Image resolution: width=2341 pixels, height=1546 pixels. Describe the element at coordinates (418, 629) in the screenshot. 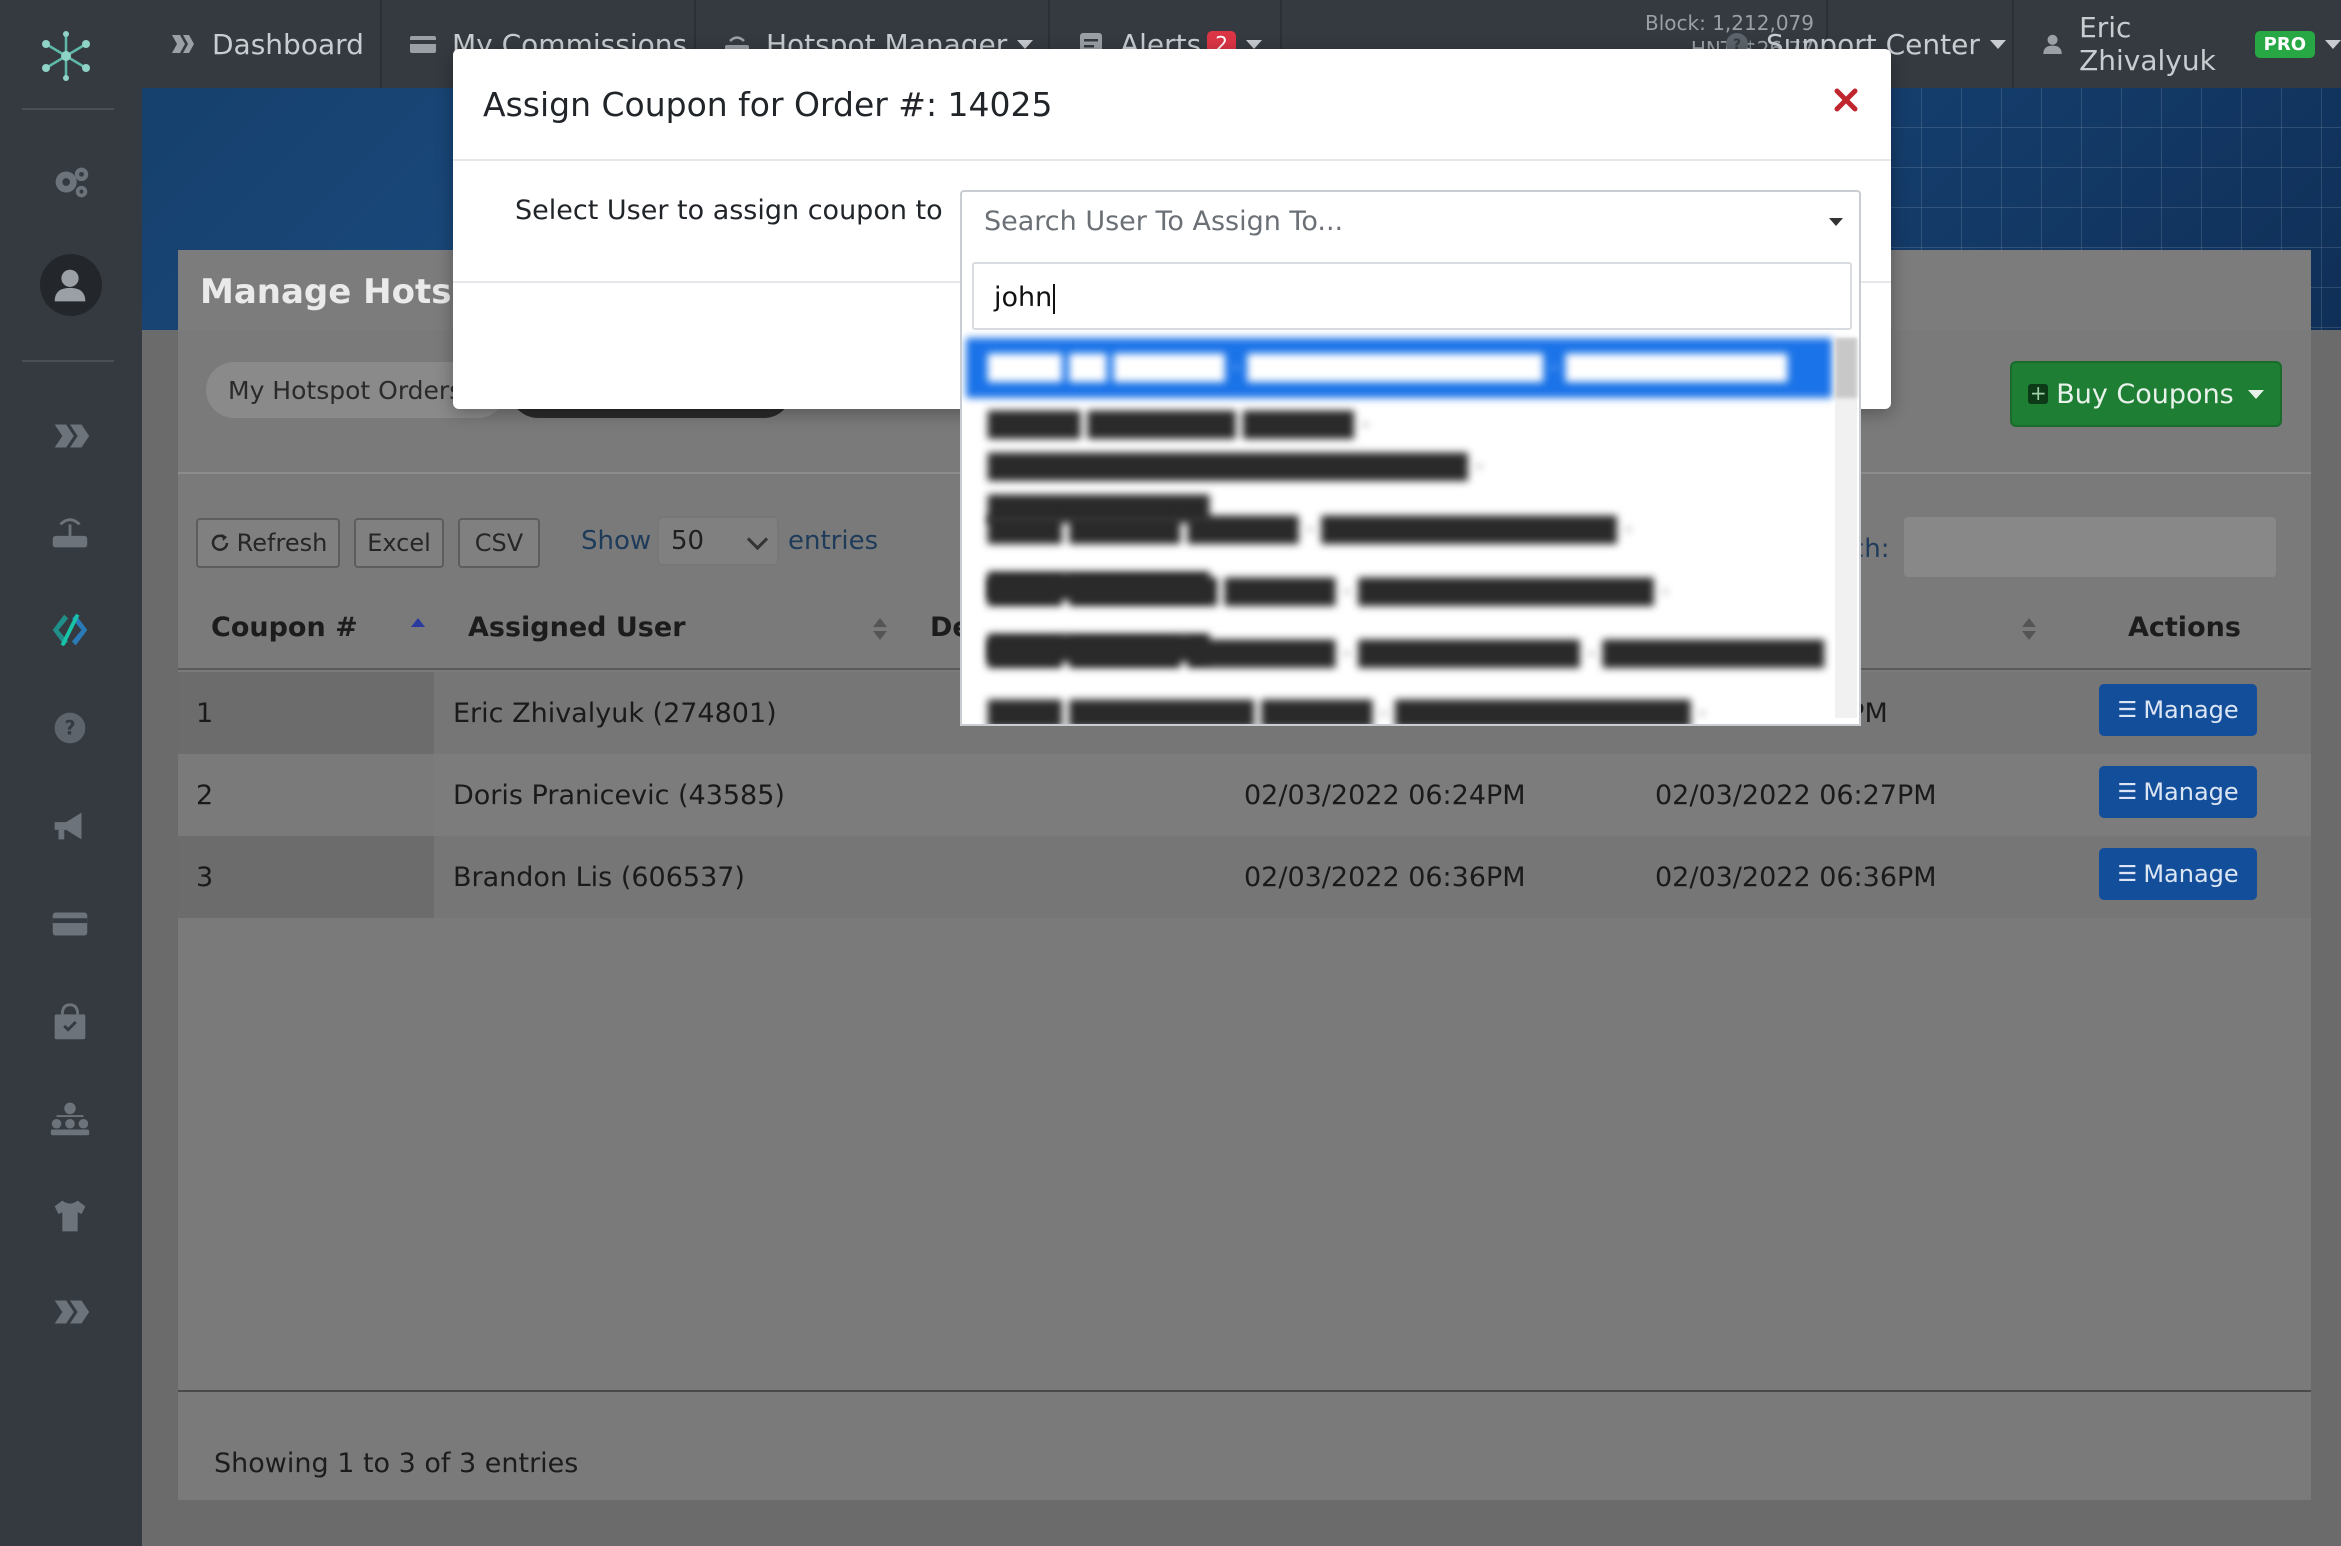

I see `sort-ascending-icon` at that location.